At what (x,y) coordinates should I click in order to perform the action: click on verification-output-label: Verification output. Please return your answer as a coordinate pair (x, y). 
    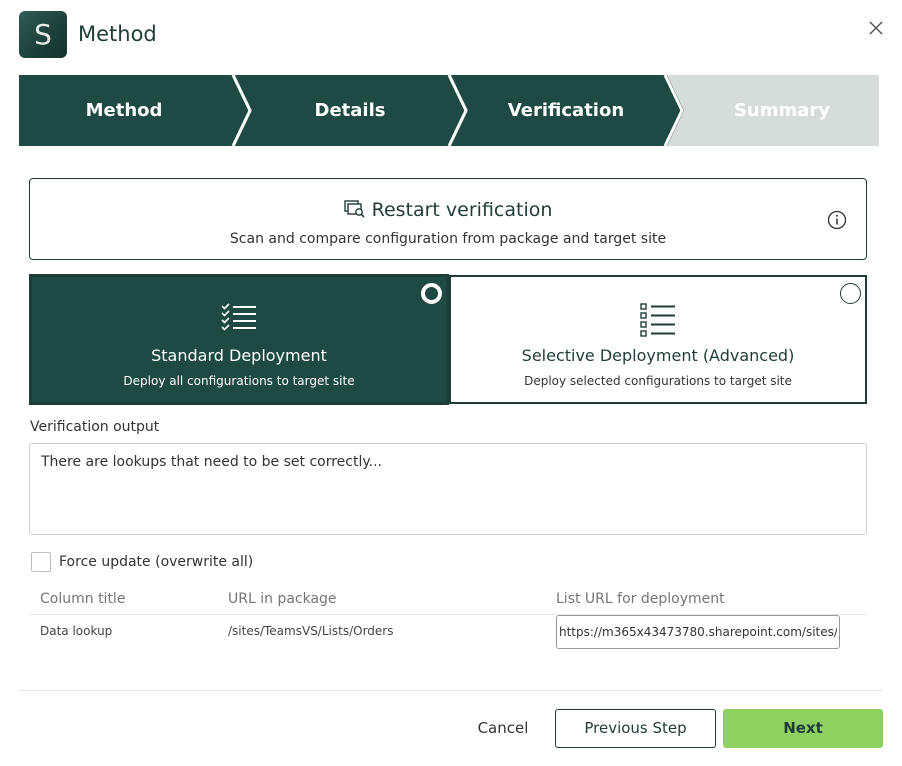
    Looking at the image, I should click on (95, 427).